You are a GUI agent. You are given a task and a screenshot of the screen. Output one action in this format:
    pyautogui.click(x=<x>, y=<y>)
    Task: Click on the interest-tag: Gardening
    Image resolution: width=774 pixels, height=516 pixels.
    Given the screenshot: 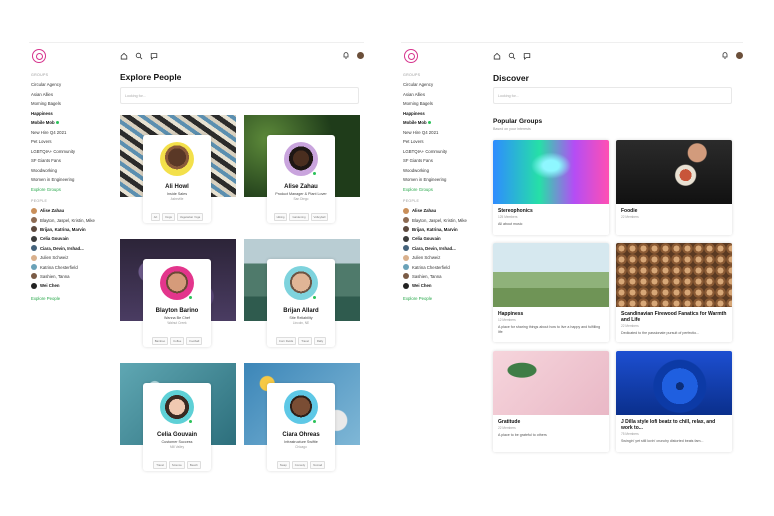 What is the action you would take?
    pyautogui.click(x=299, y=217)
    